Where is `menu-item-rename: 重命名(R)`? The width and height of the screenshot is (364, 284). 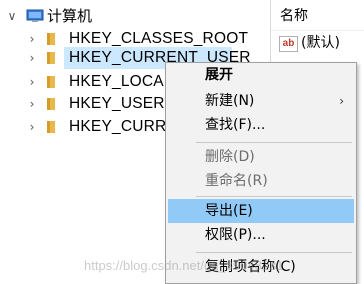 menu-item-rename: 重命名(R) is located at coordinates (261, 181).